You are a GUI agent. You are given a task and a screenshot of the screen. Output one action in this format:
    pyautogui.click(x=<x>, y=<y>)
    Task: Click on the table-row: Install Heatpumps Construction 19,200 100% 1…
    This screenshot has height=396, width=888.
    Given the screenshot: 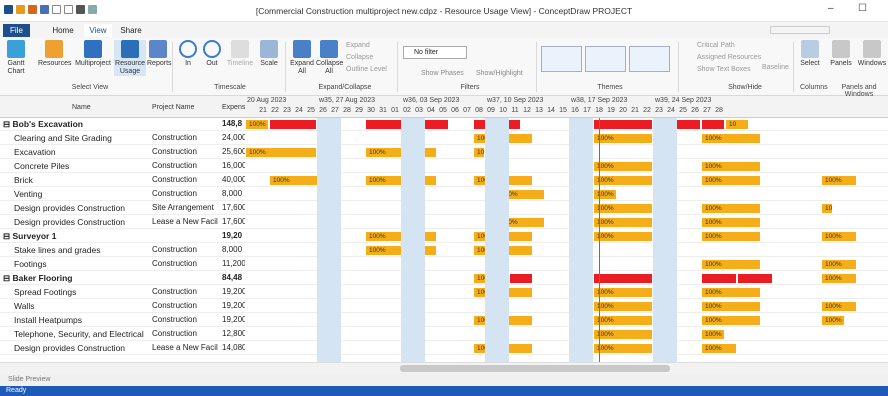 What is the action you would take?
    pyautogui.click(x=444, y=320)
    